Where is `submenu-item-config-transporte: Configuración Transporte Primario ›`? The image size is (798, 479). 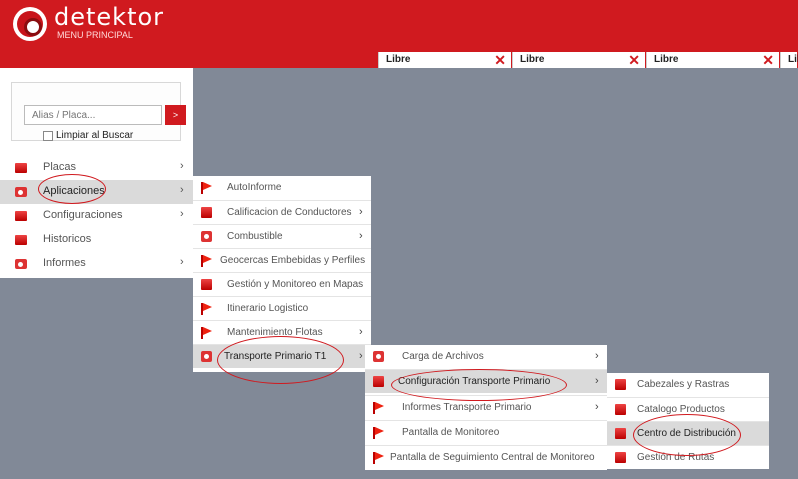 submenu-item-config-transporte: Configuración Transporte Primario › is located at coordinates (486, 381).